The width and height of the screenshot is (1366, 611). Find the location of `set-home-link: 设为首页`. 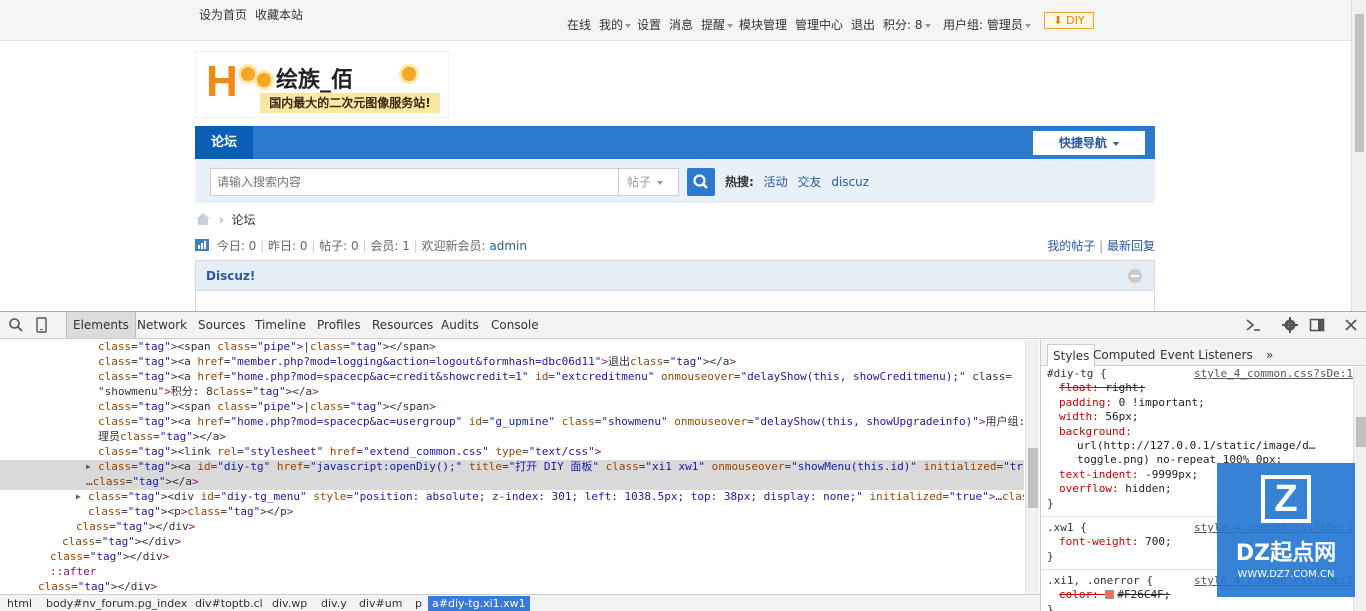

set-home-link: 设为首页 is located at coordinates (223, 14).